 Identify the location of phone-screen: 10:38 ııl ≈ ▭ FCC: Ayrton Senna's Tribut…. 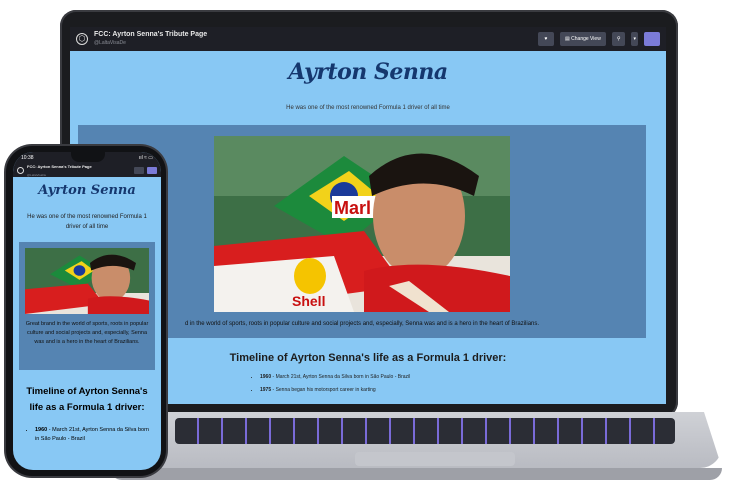
(87, 311).